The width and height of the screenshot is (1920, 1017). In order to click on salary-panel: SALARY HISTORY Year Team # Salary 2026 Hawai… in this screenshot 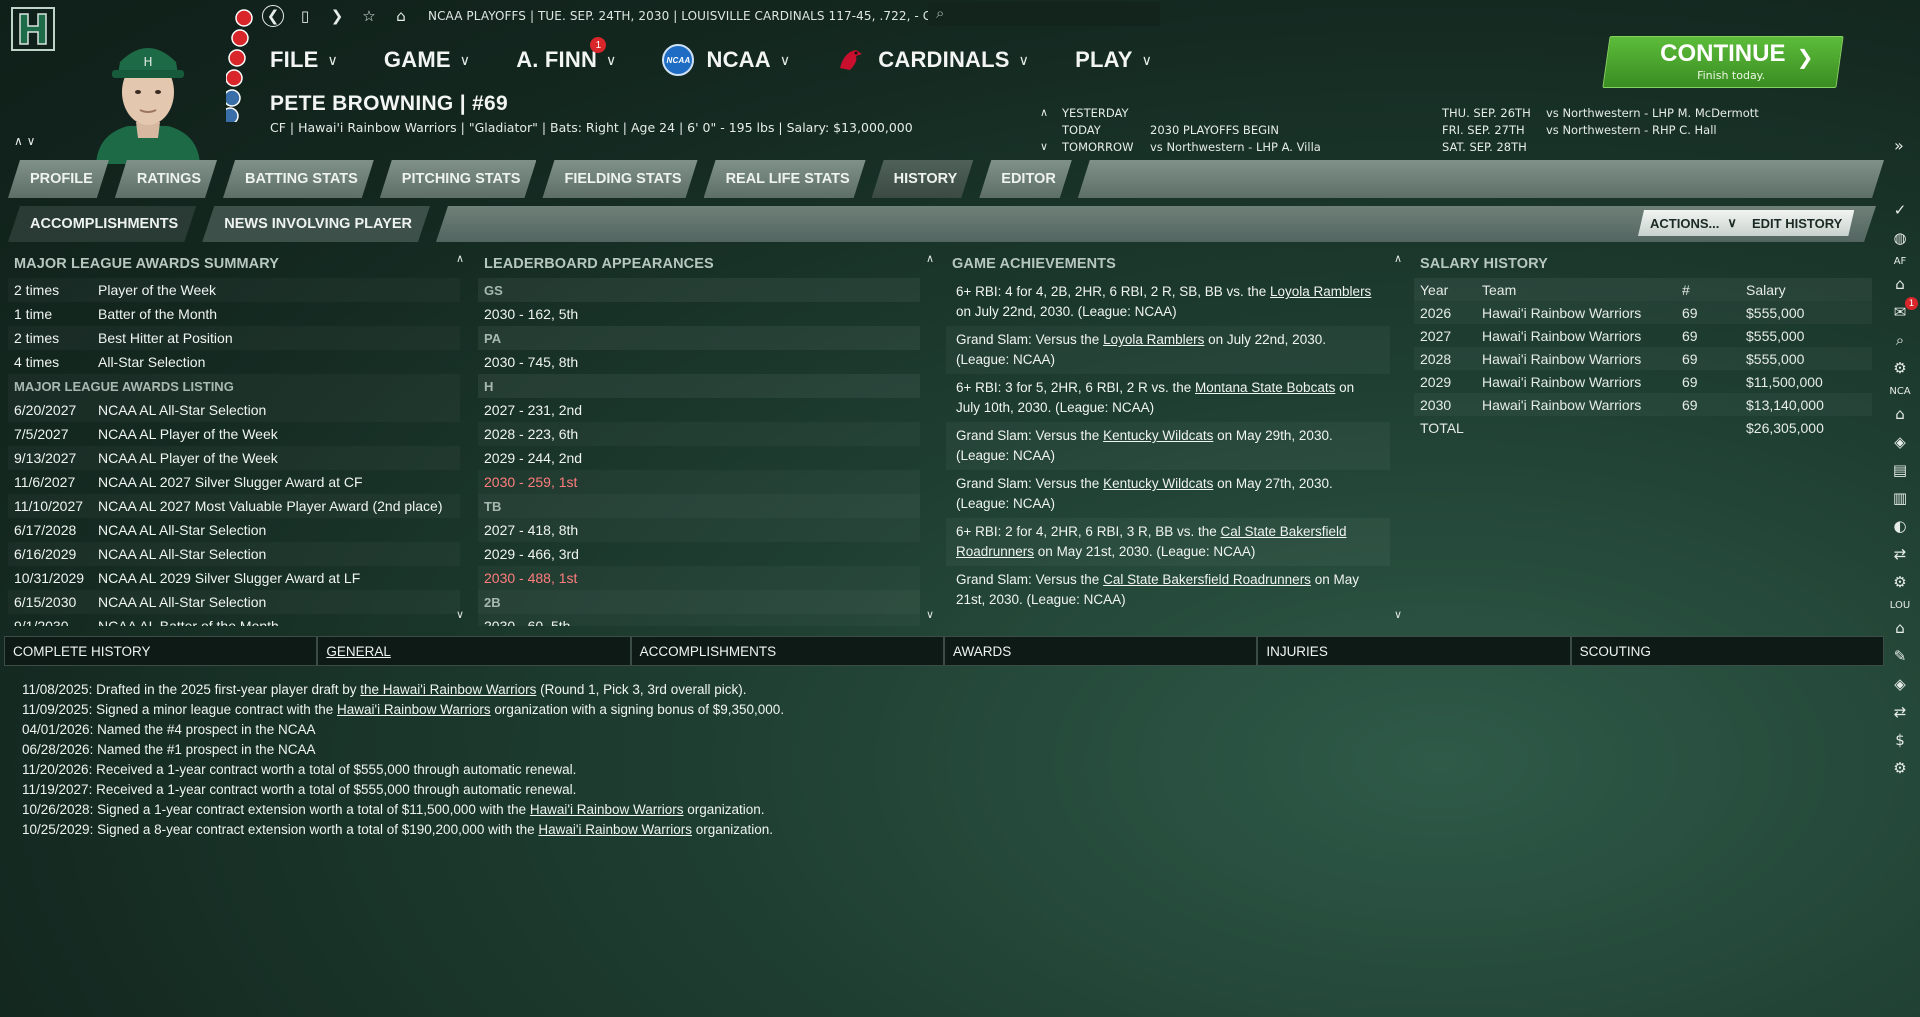, I will do `click(1643, 438)`.